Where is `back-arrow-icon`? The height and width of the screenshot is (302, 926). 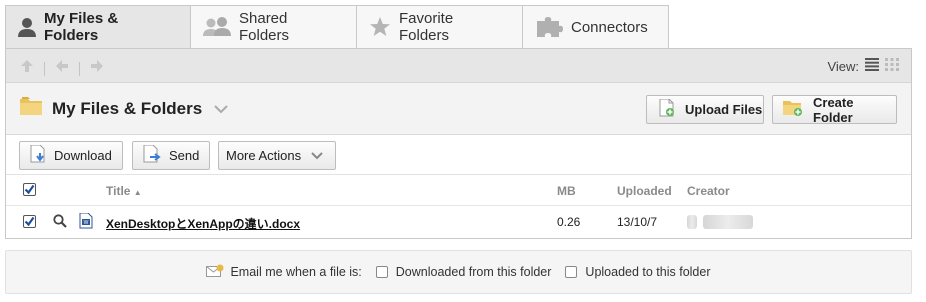
back-arrow-icon is located at coordinates (62, 68).